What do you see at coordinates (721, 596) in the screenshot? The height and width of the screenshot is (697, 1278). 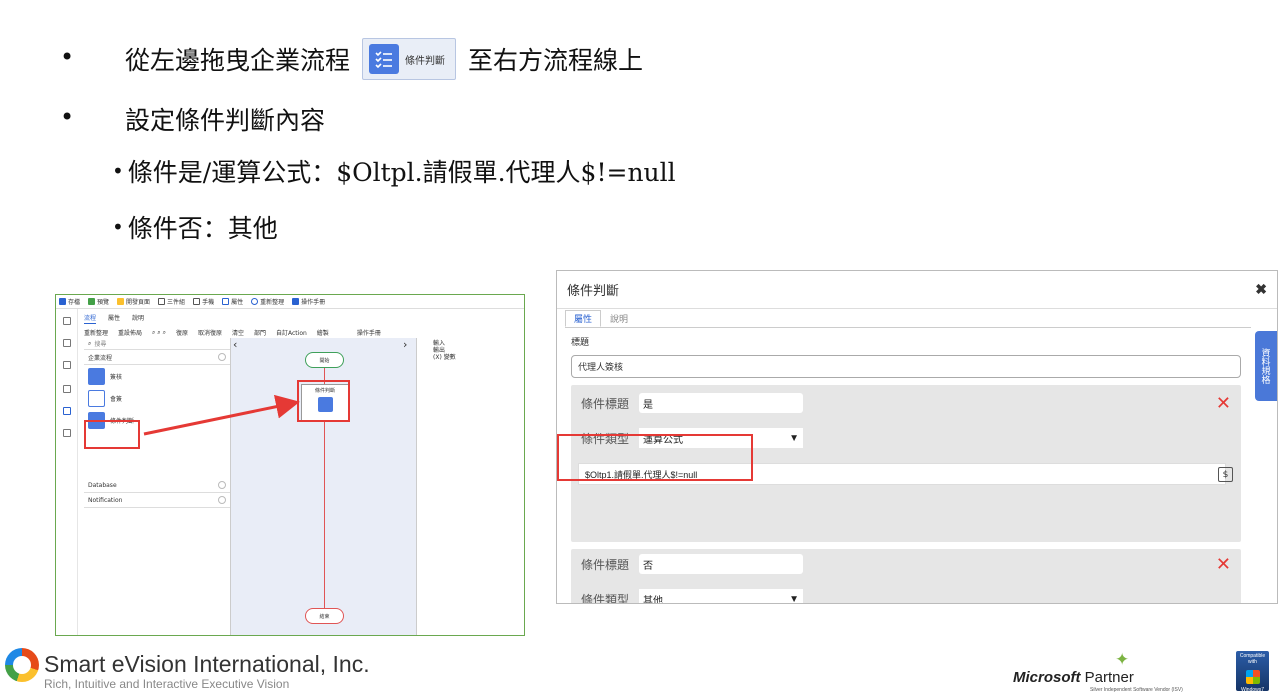 I see `cond-type-select: 其他 ▼` at bounding box center [721, 596].